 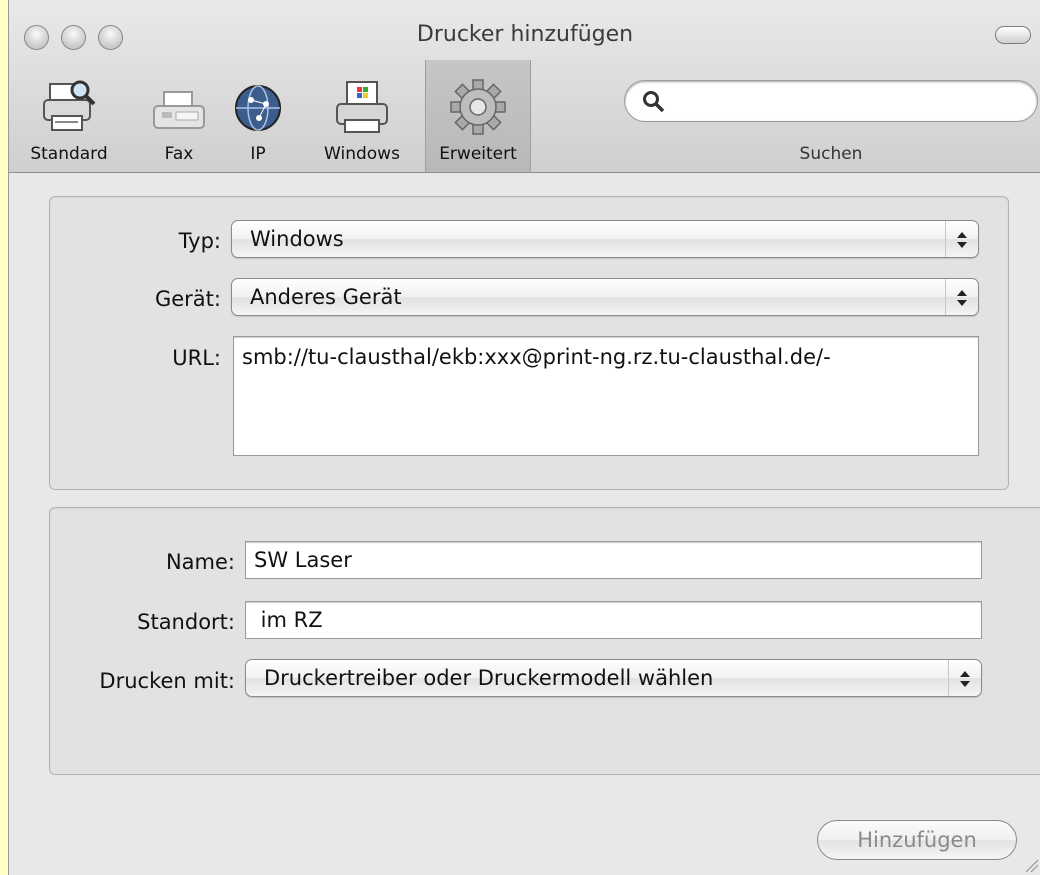 I want to click on toolbar-label-erweitert: Erweitert, so click(x=478, y=154).